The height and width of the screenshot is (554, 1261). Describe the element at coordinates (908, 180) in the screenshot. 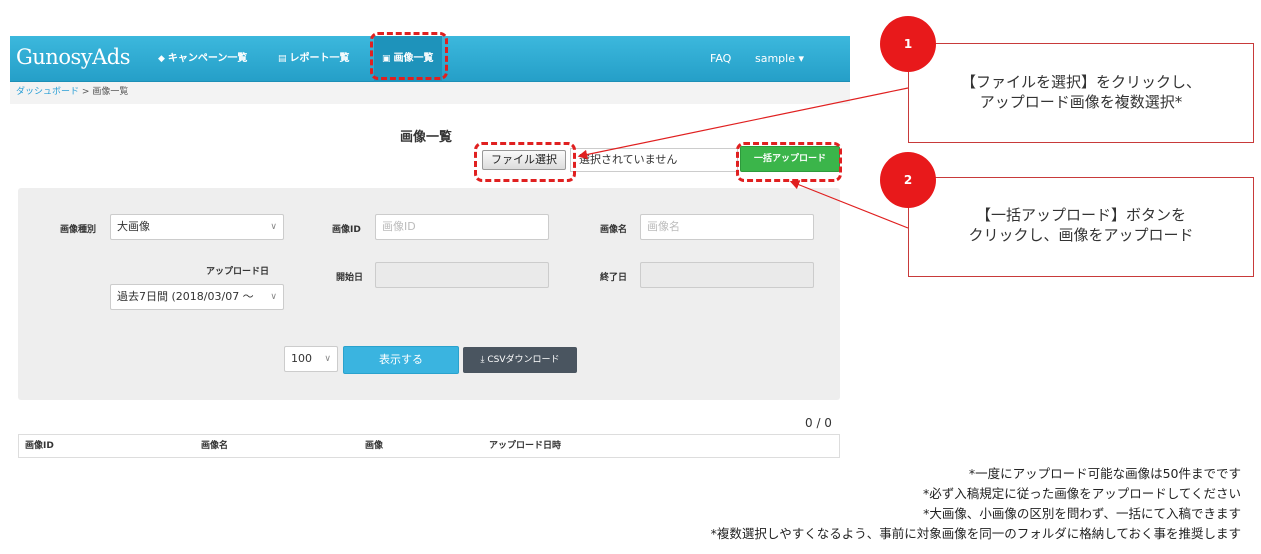

I see `callout-number-2: 2` at that location.